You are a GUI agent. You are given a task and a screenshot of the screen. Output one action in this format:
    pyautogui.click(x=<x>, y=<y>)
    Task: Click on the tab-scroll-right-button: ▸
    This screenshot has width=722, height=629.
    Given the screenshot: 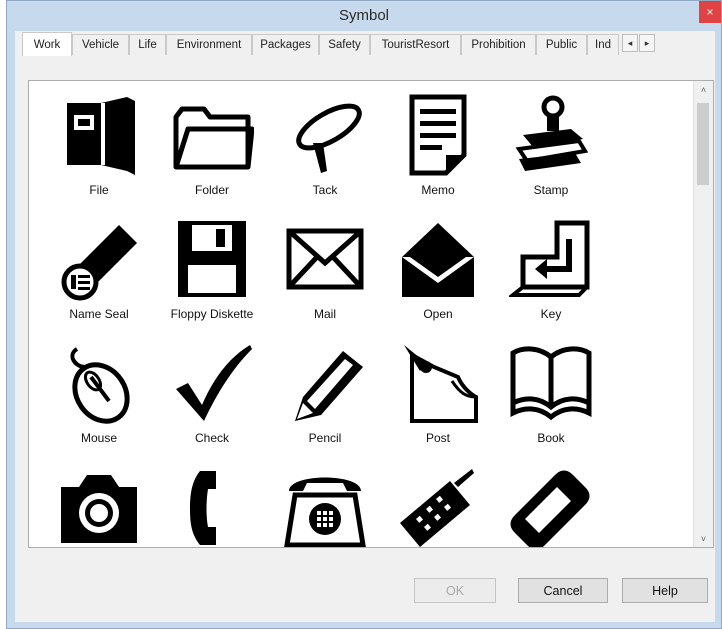 What is the action you would take?
    pyautogui.click(x=647, y=43)
    